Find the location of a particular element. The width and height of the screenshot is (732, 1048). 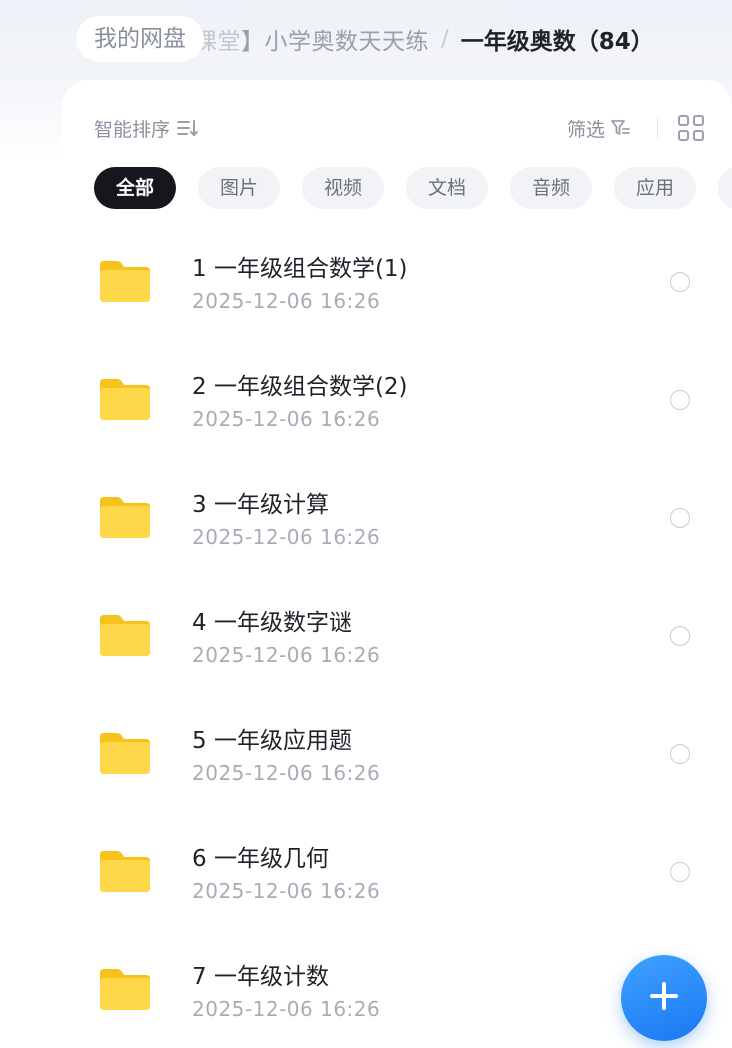

file-name: 3 一年级计算 is located at coordinates (260, 505).